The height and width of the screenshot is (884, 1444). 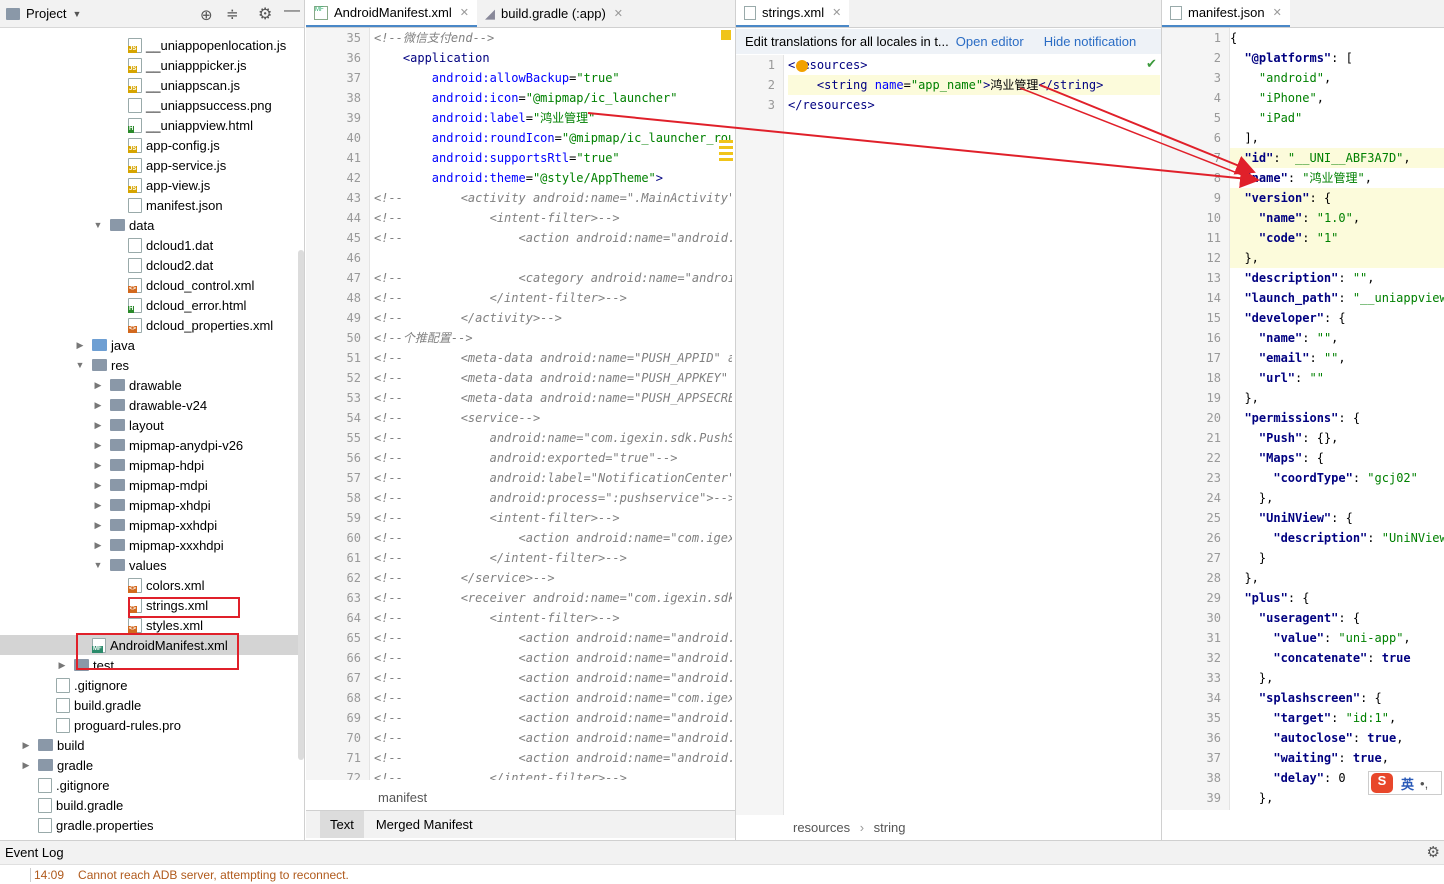 What do you see at coordinates (1226, 13) in the screenshot?
I see `tab-manifest-json: manifest.json ✕` at bounding box center [1226, 13].